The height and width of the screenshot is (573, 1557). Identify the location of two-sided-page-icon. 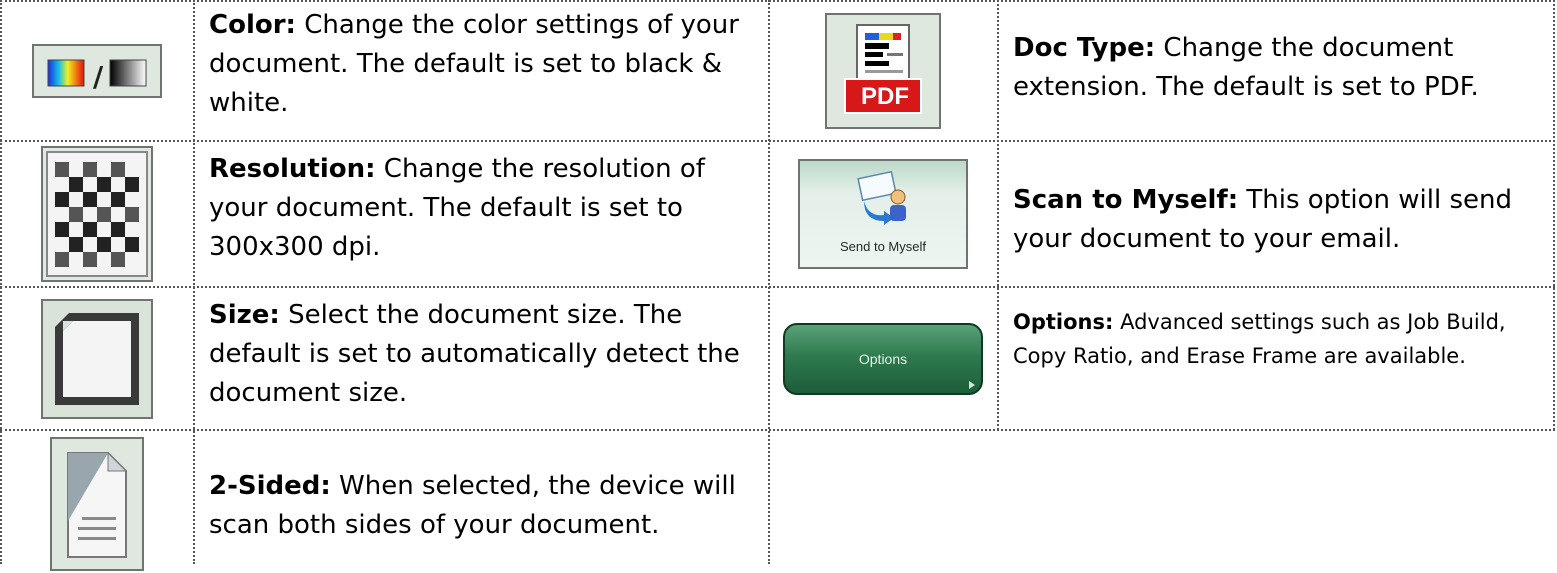
(97, 504).